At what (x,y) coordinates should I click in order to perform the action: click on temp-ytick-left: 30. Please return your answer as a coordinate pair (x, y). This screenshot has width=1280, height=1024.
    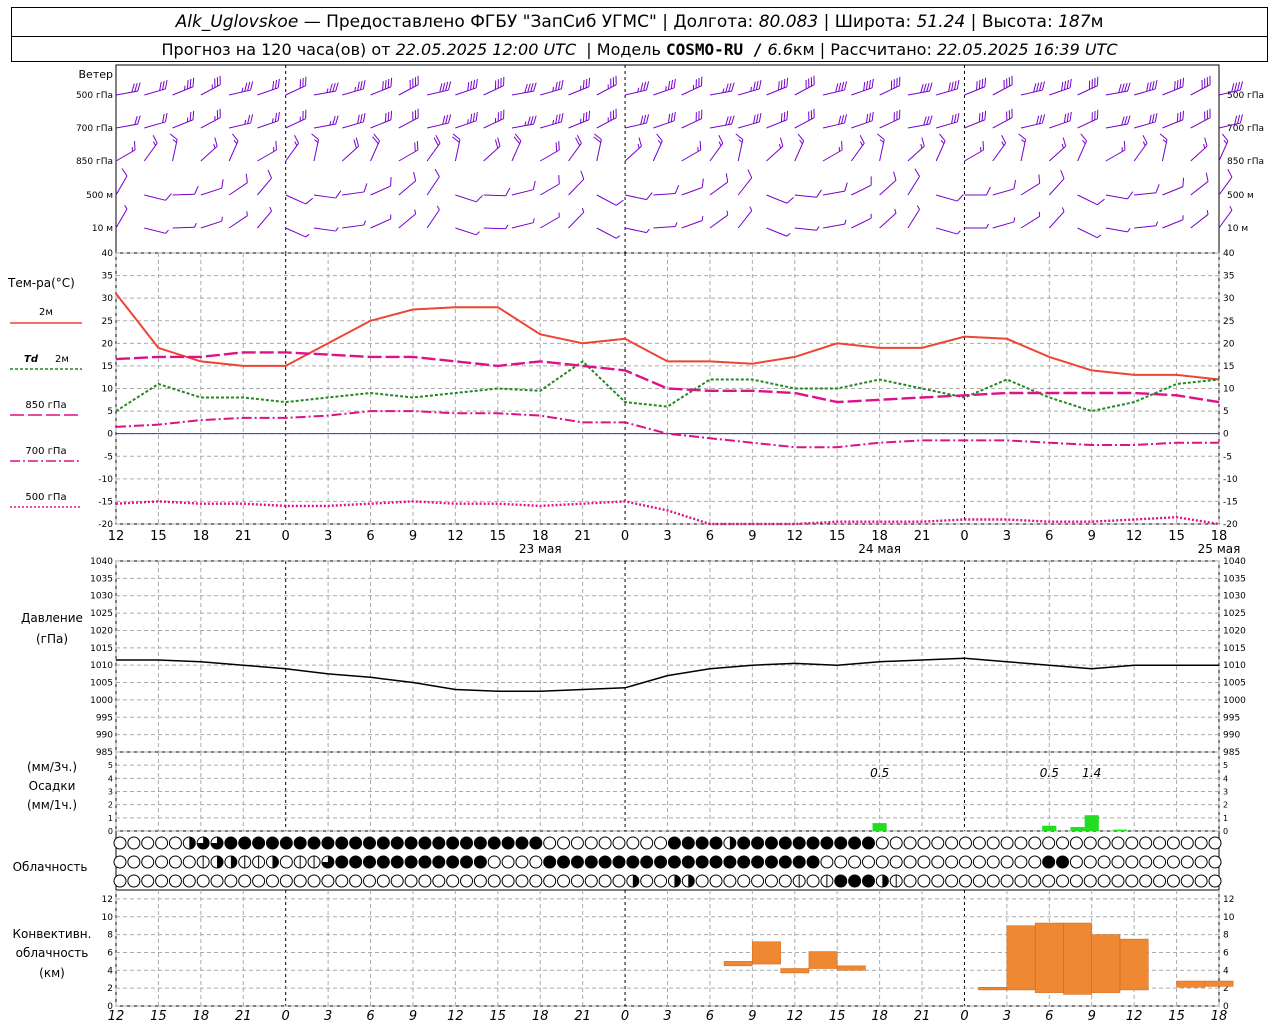
    Looking at the image, I should click on (108, 299).